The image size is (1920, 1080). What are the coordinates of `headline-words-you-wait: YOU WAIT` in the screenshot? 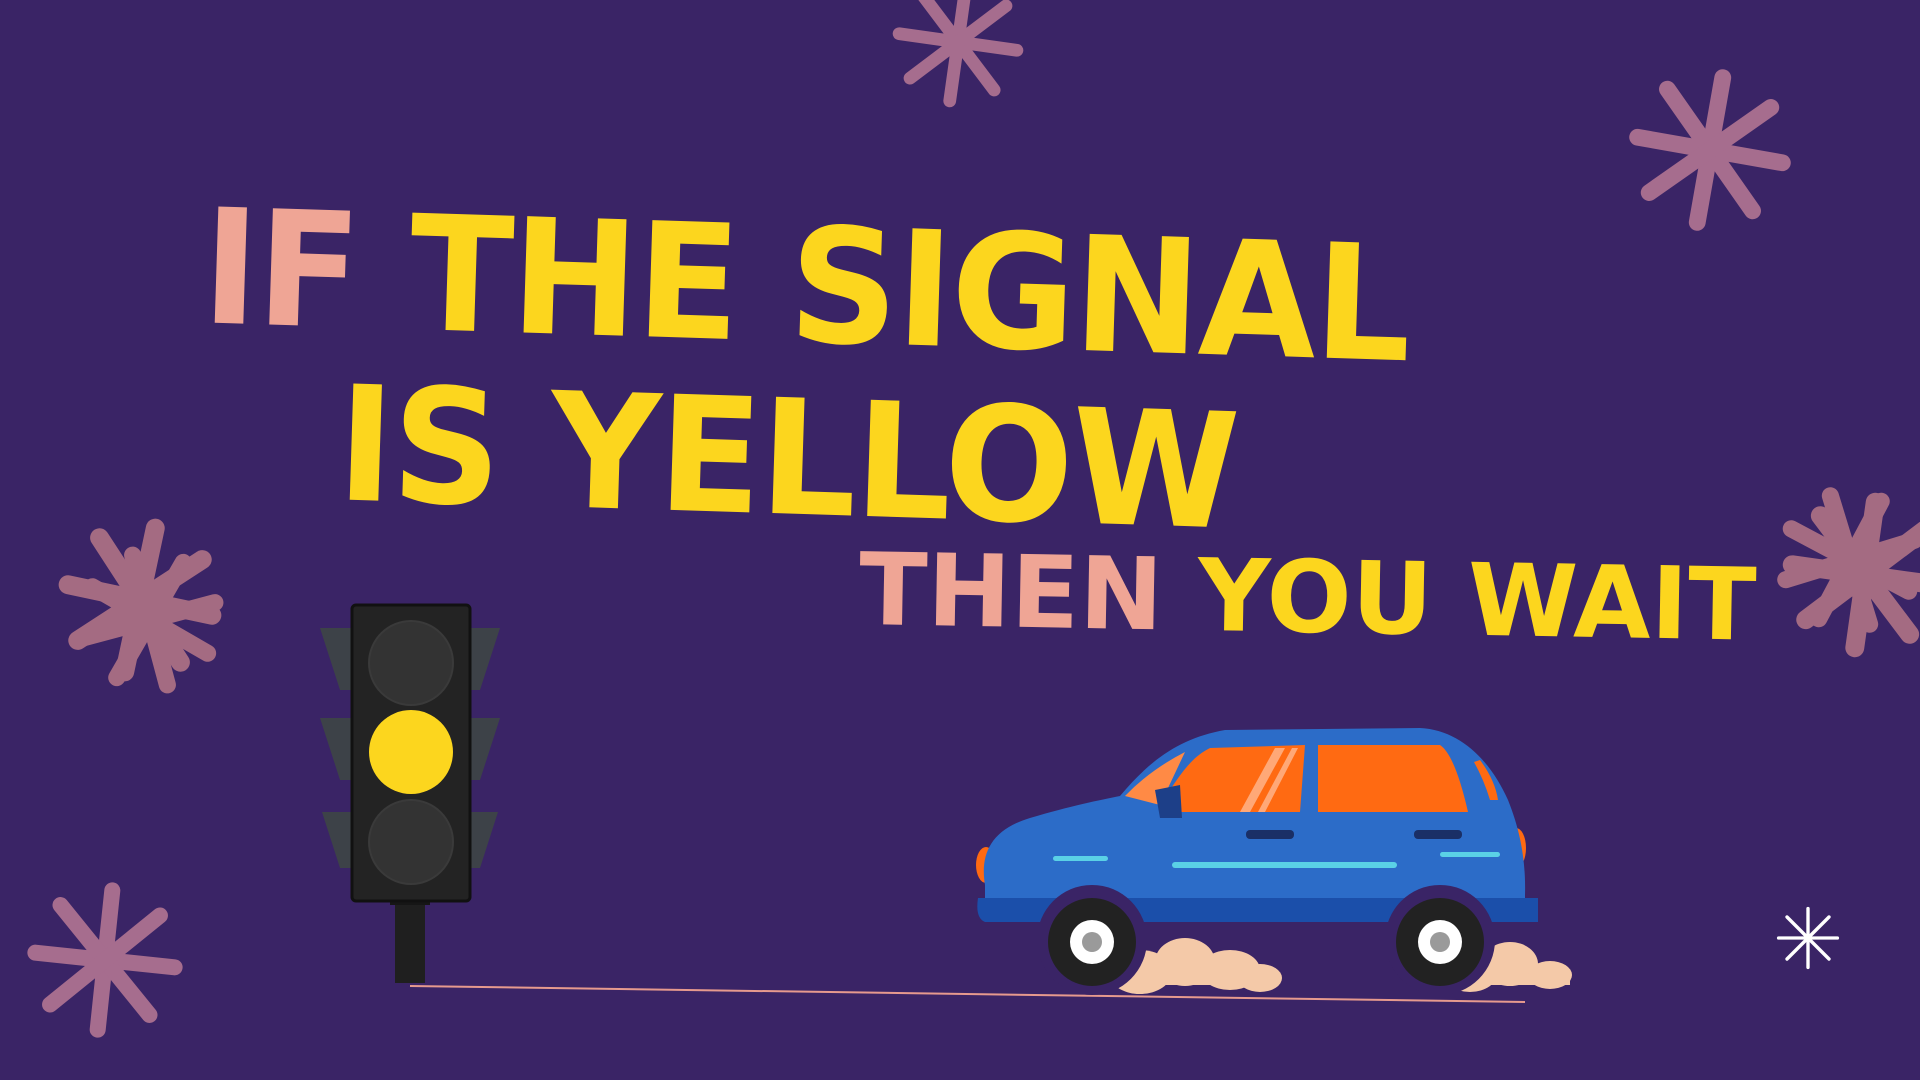 It's located at (1477, 600).